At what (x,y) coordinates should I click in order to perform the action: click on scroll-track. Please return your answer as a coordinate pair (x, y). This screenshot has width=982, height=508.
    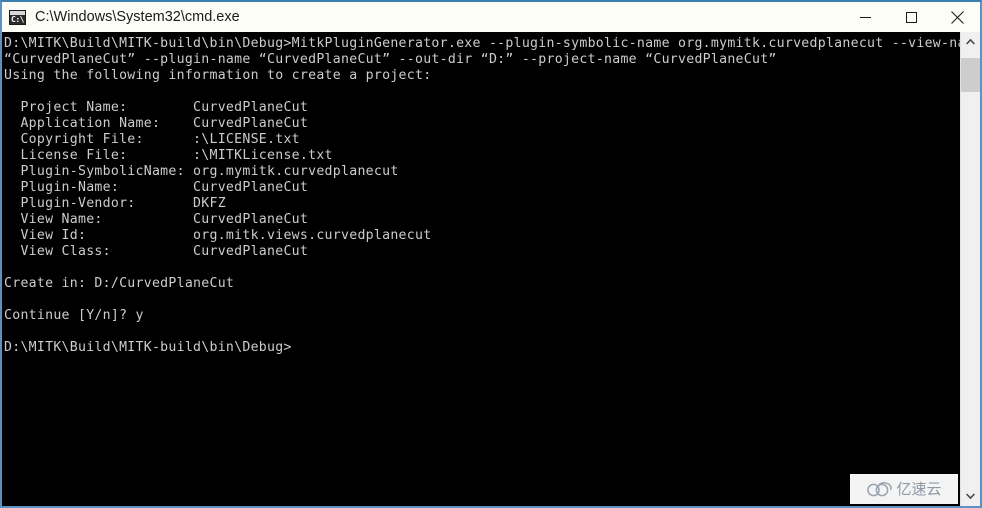
    Looking at the image, I should click on (970, 269).